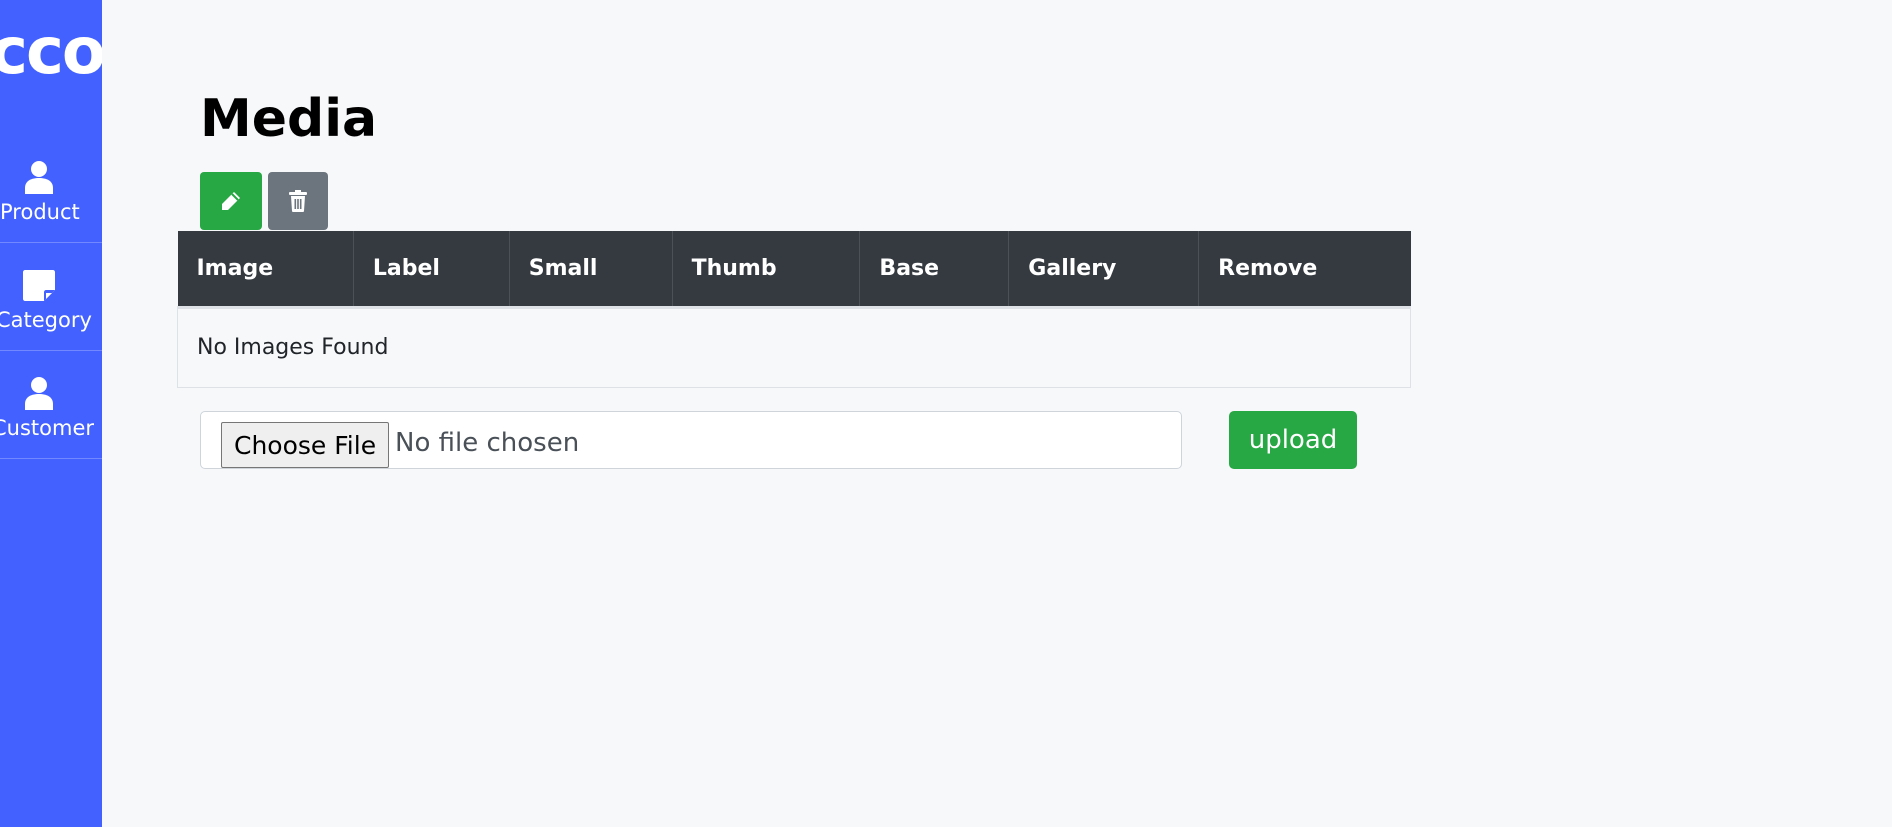 Image resolution: width=1892 pixels, height=827 pixels. I want to click on choose-file-button: Choose File, so click(305, 445).